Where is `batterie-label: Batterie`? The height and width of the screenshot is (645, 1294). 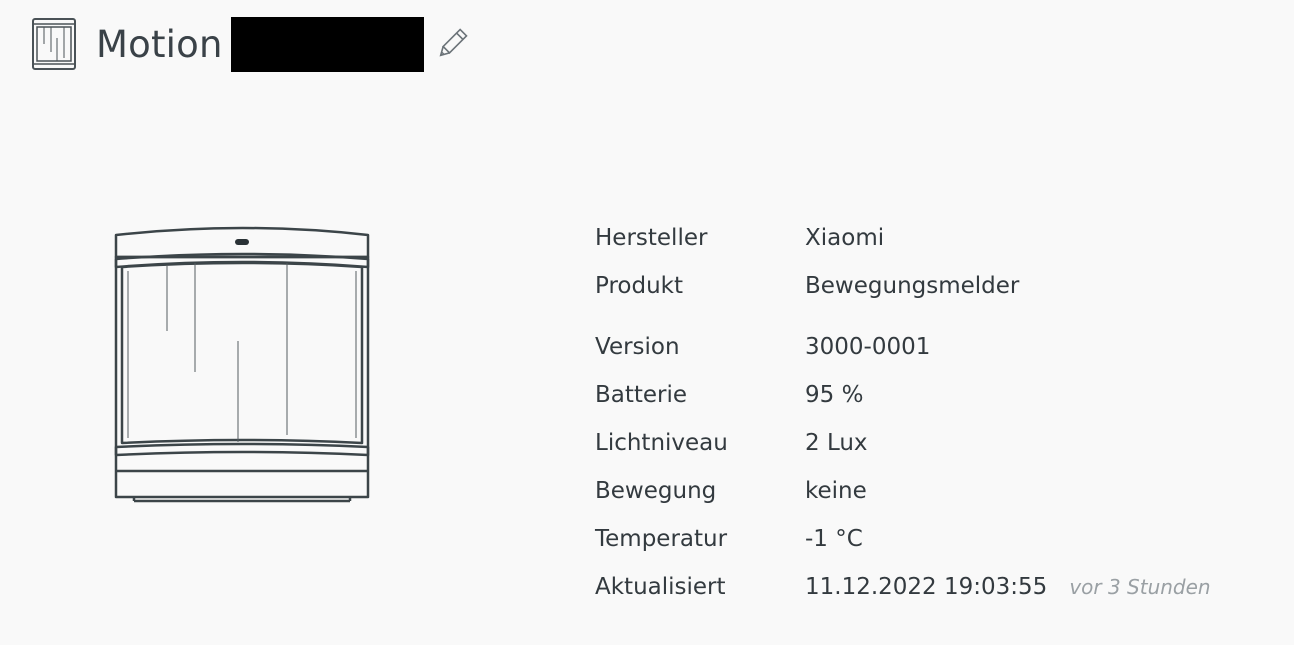
batterie-label: Batterie is located at coordinates (641, 395).